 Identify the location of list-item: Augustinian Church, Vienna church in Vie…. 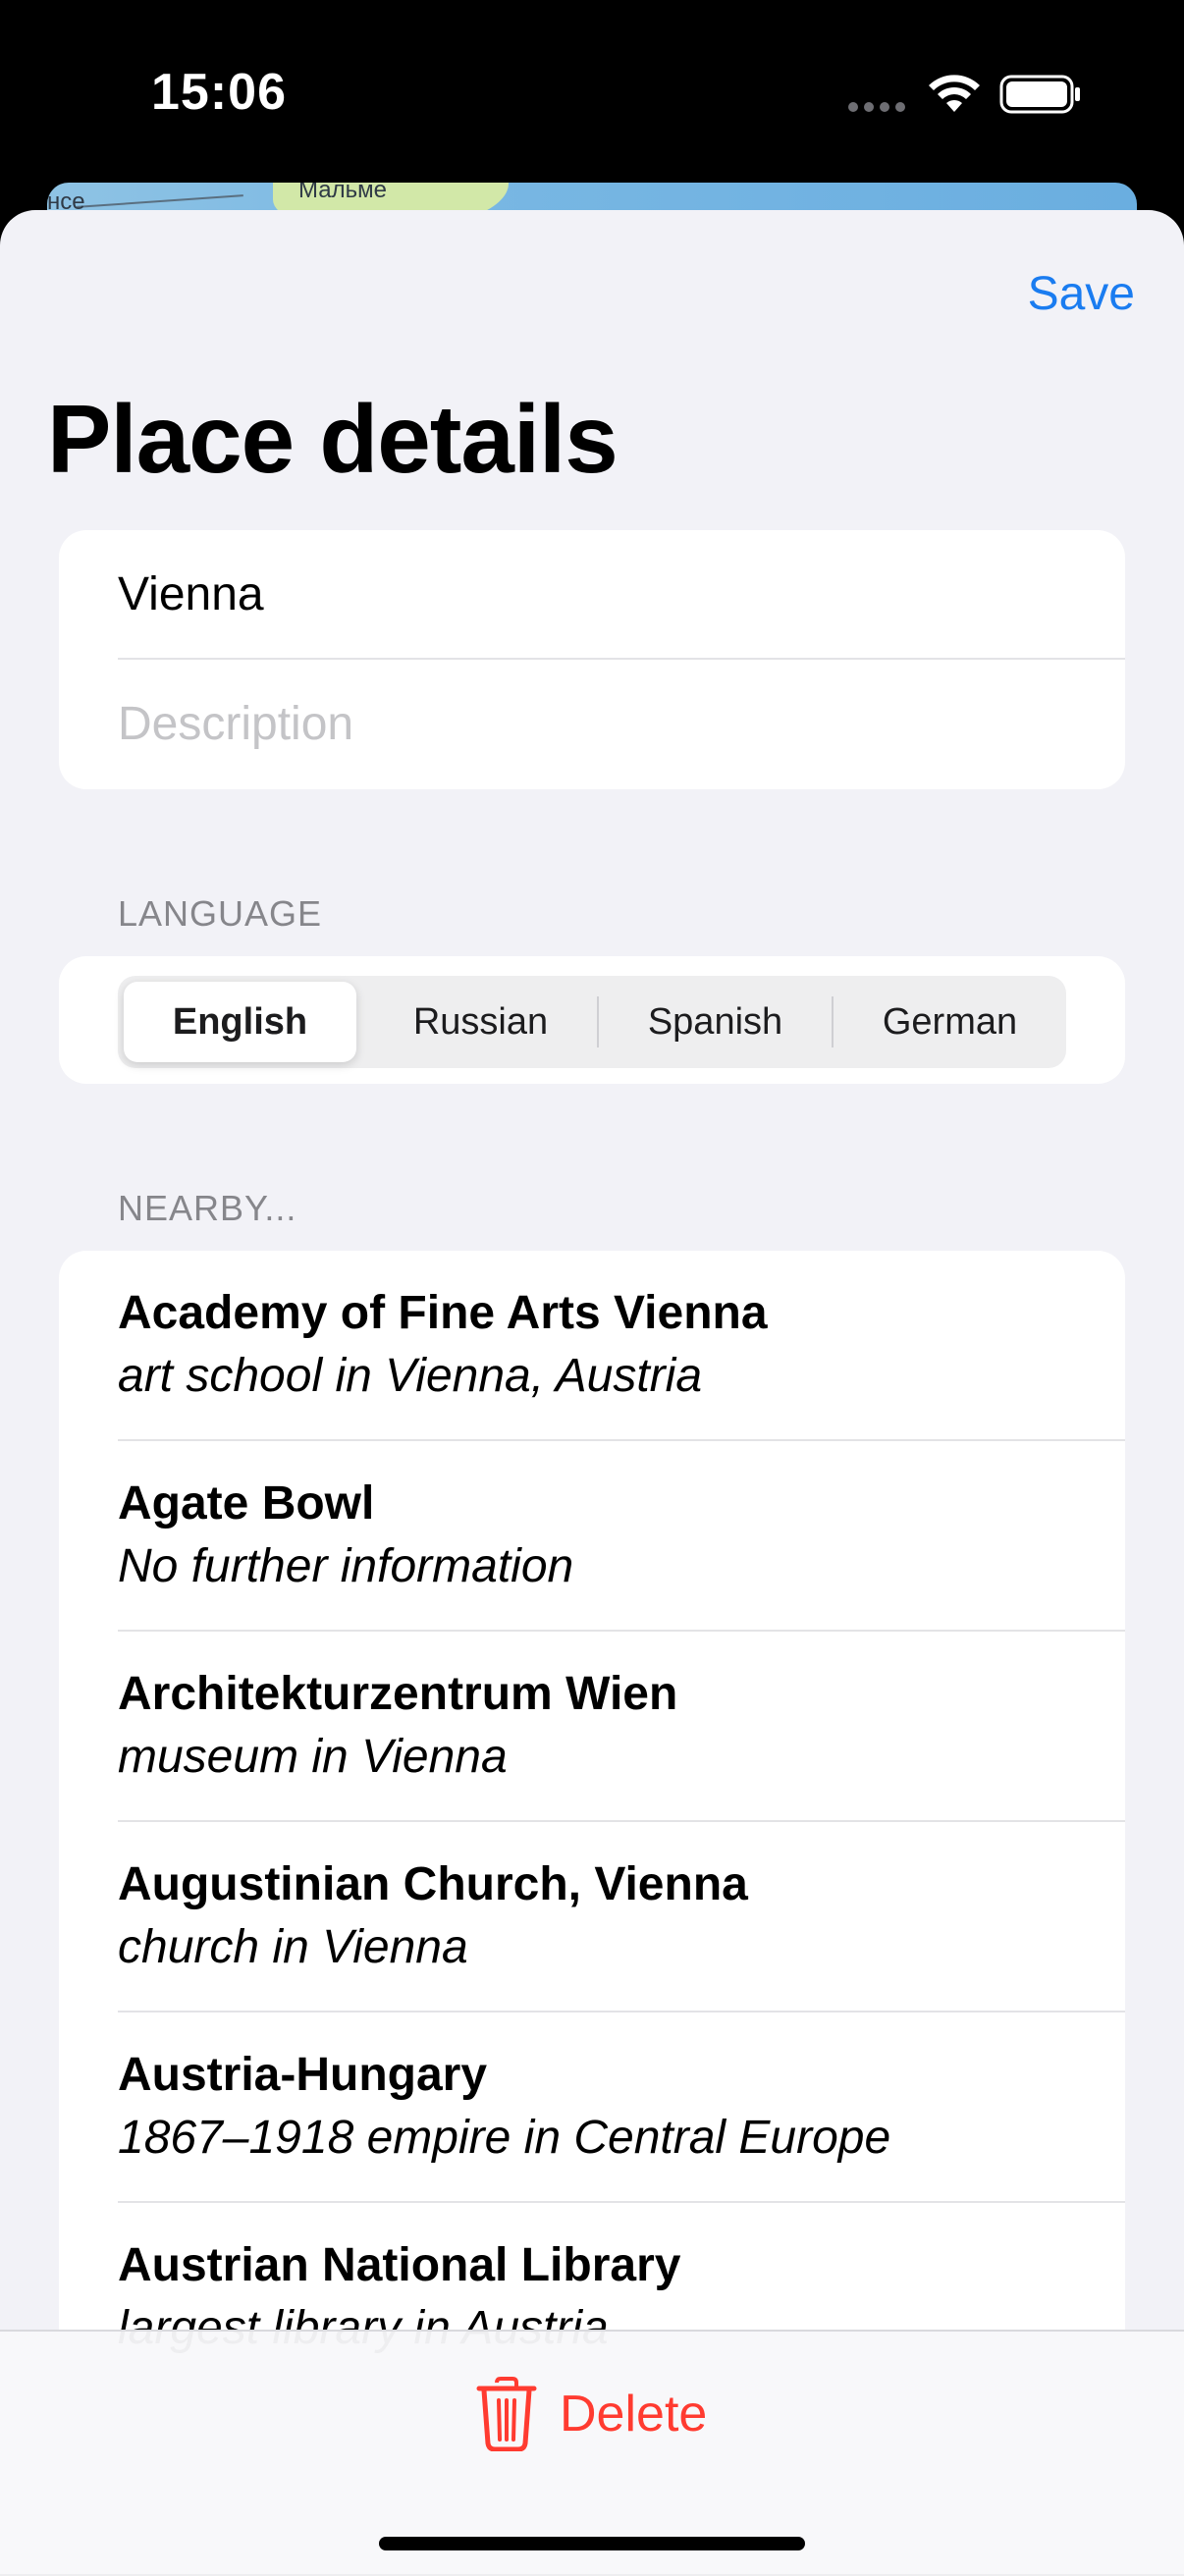
(621, 1917).